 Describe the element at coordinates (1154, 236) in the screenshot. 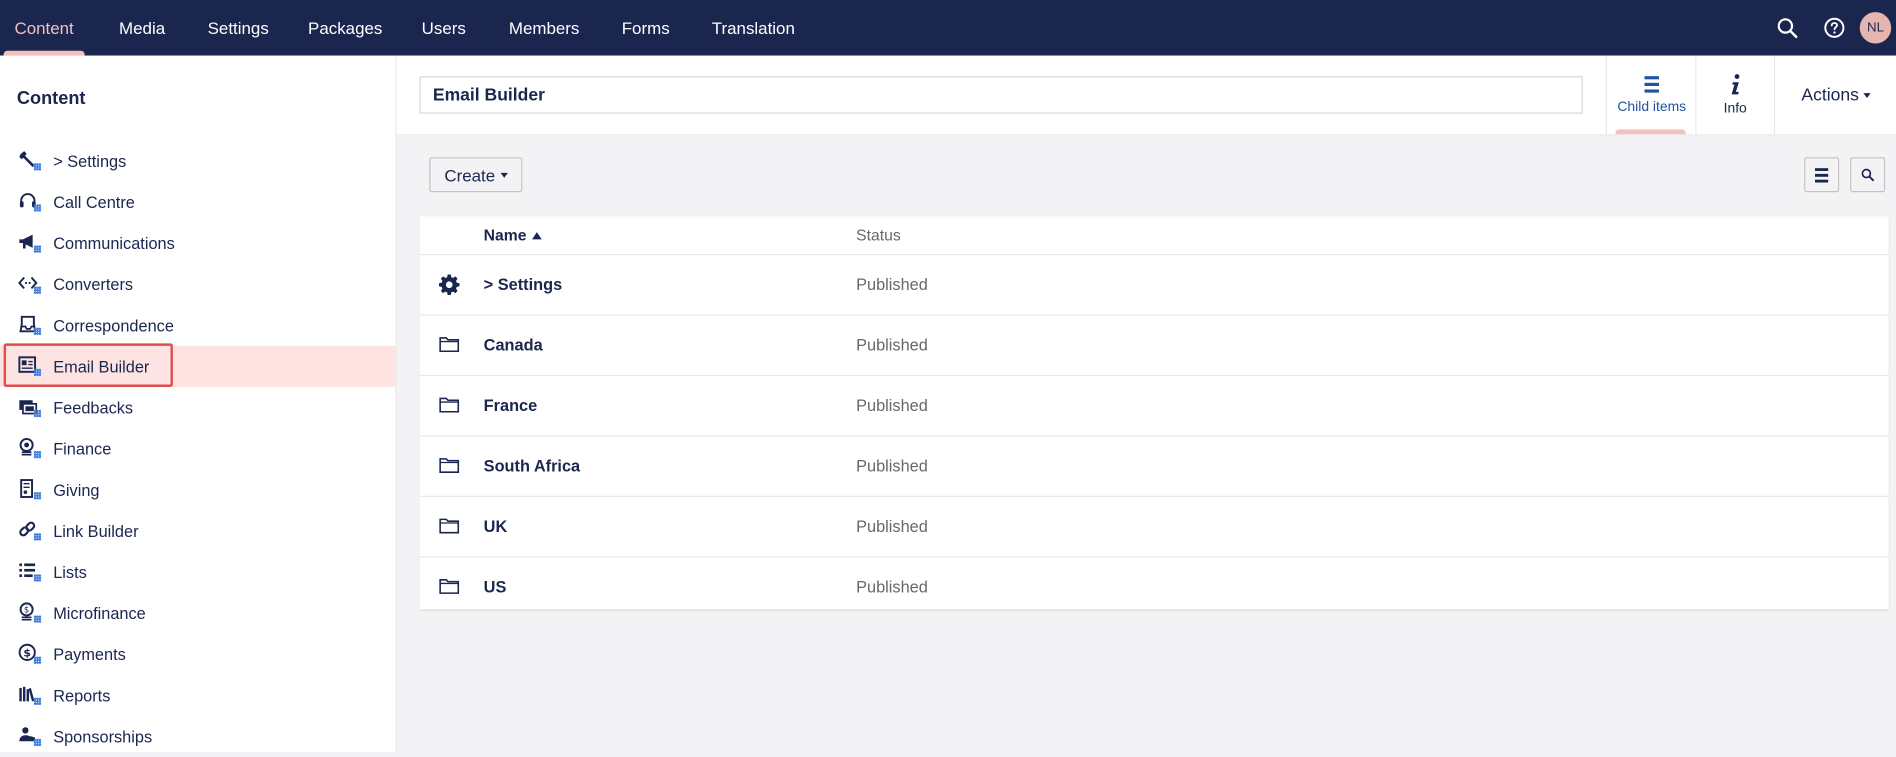

I see `list-header: Name Status` at that location.